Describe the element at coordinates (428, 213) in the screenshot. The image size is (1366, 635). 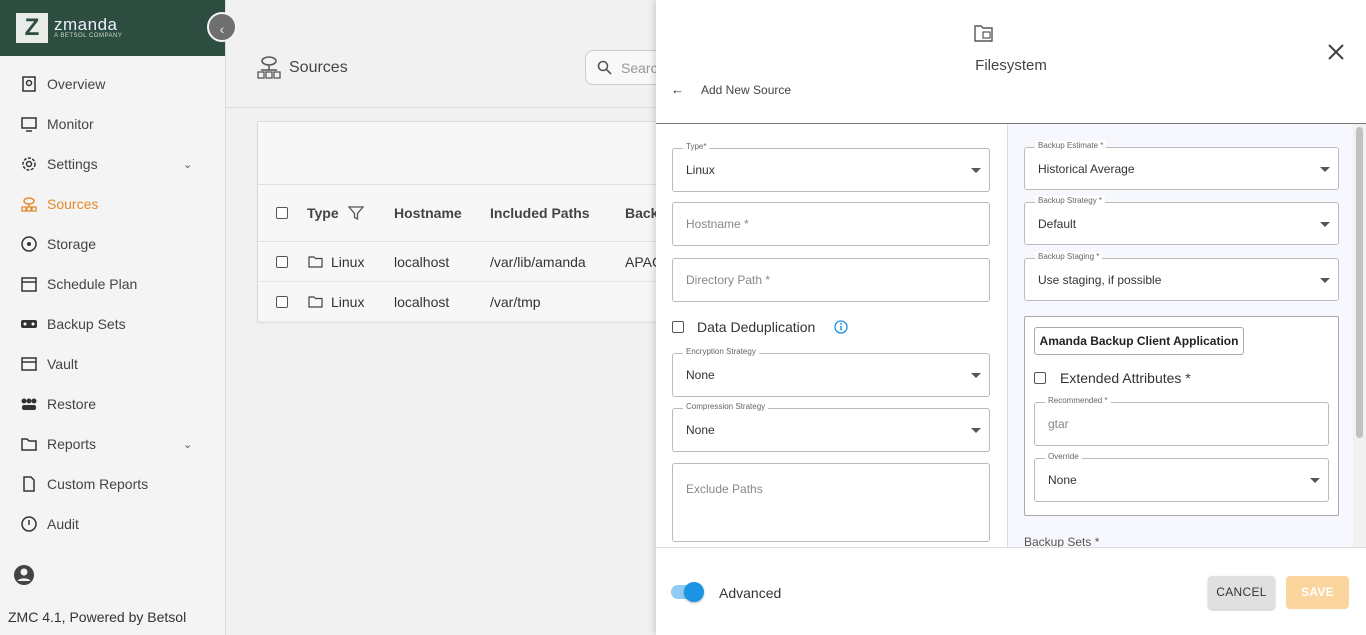
I see `column-hostname: Hostname` at that location.